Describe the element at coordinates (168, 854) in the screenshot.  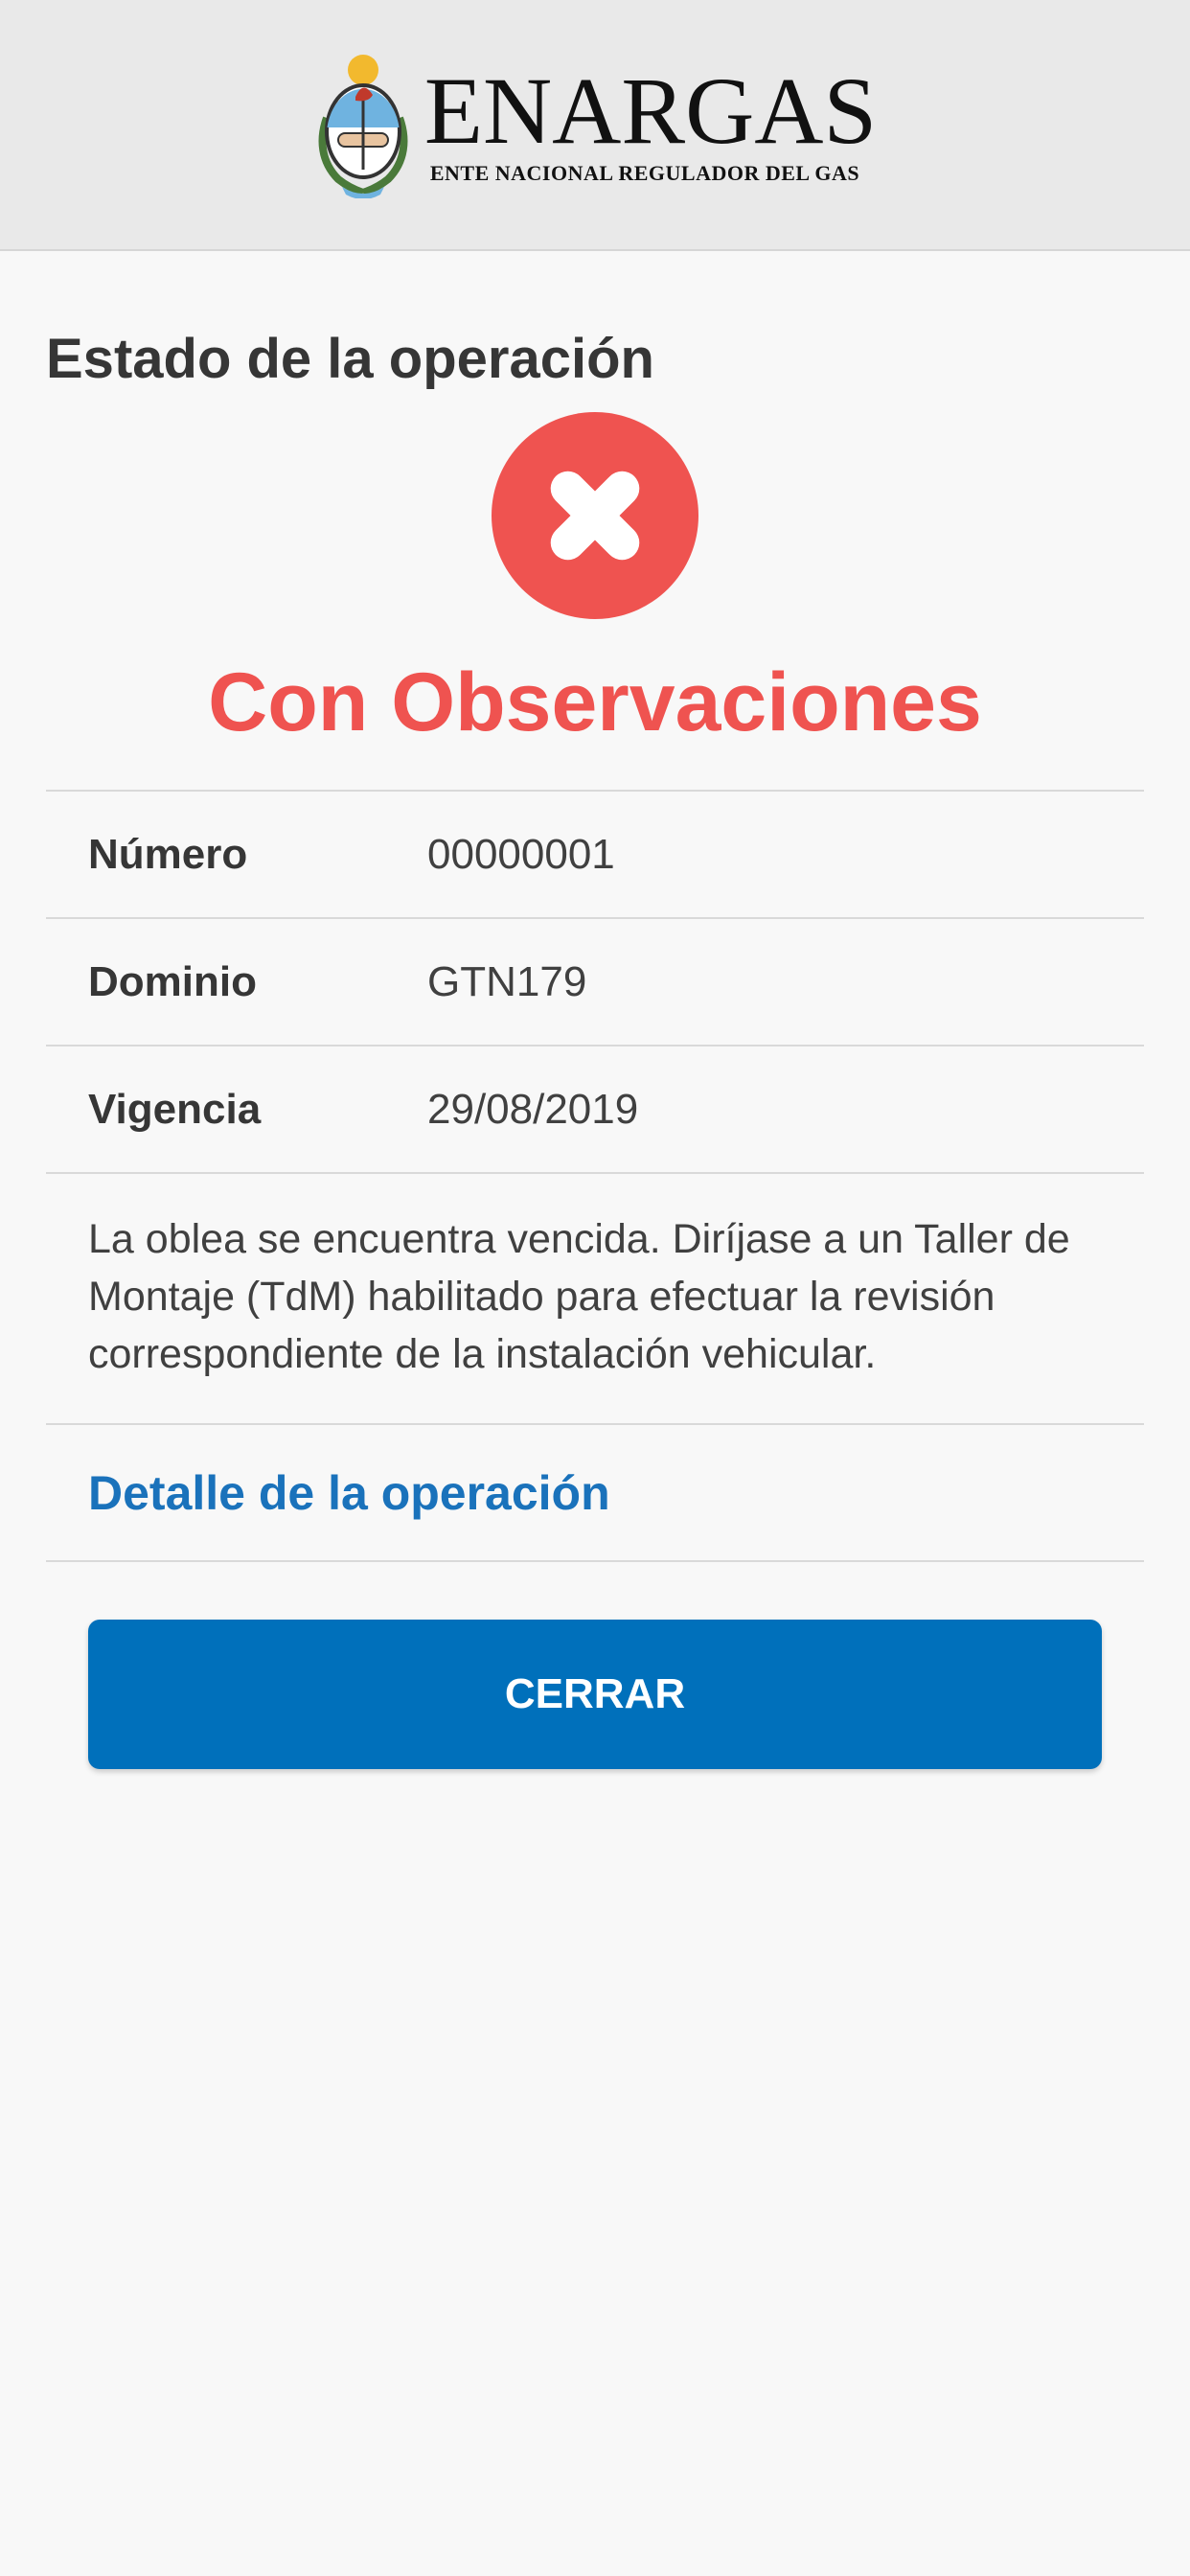
I see `row-label: Número` at that location.